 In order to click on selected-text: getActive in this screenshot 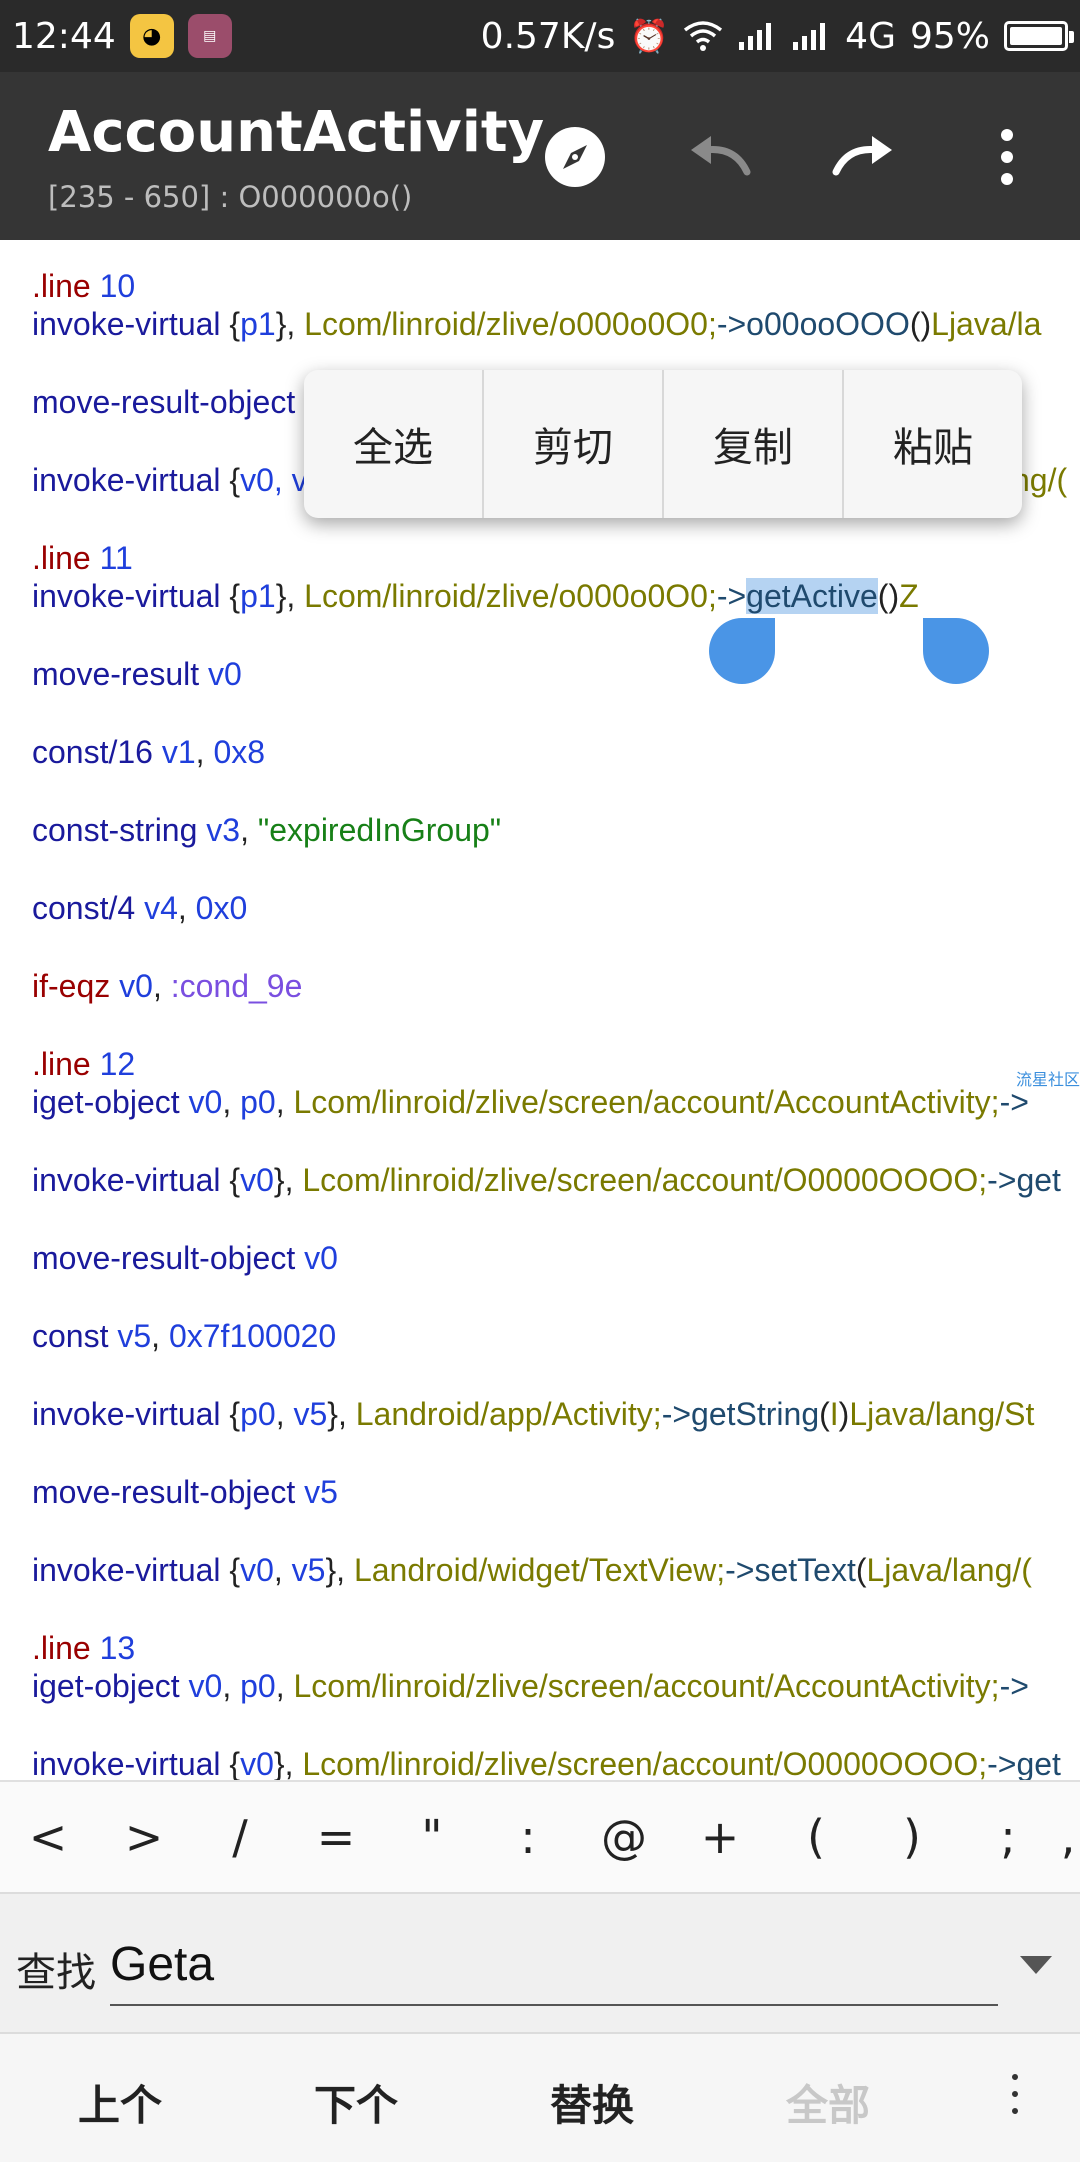, I will do `click(812, 596)`.